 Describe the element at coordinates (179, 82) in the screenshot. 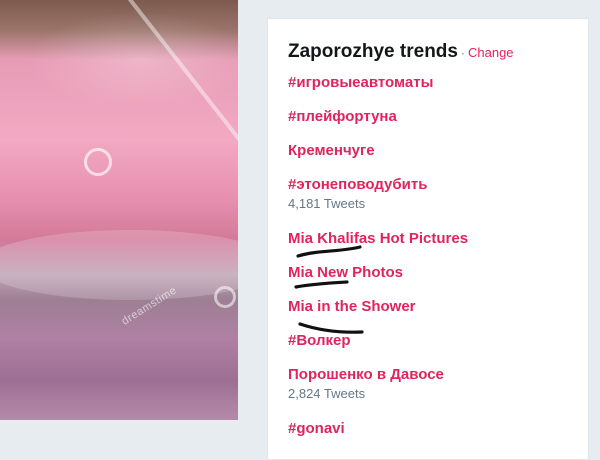

I see `photo-fold-line` at that location.